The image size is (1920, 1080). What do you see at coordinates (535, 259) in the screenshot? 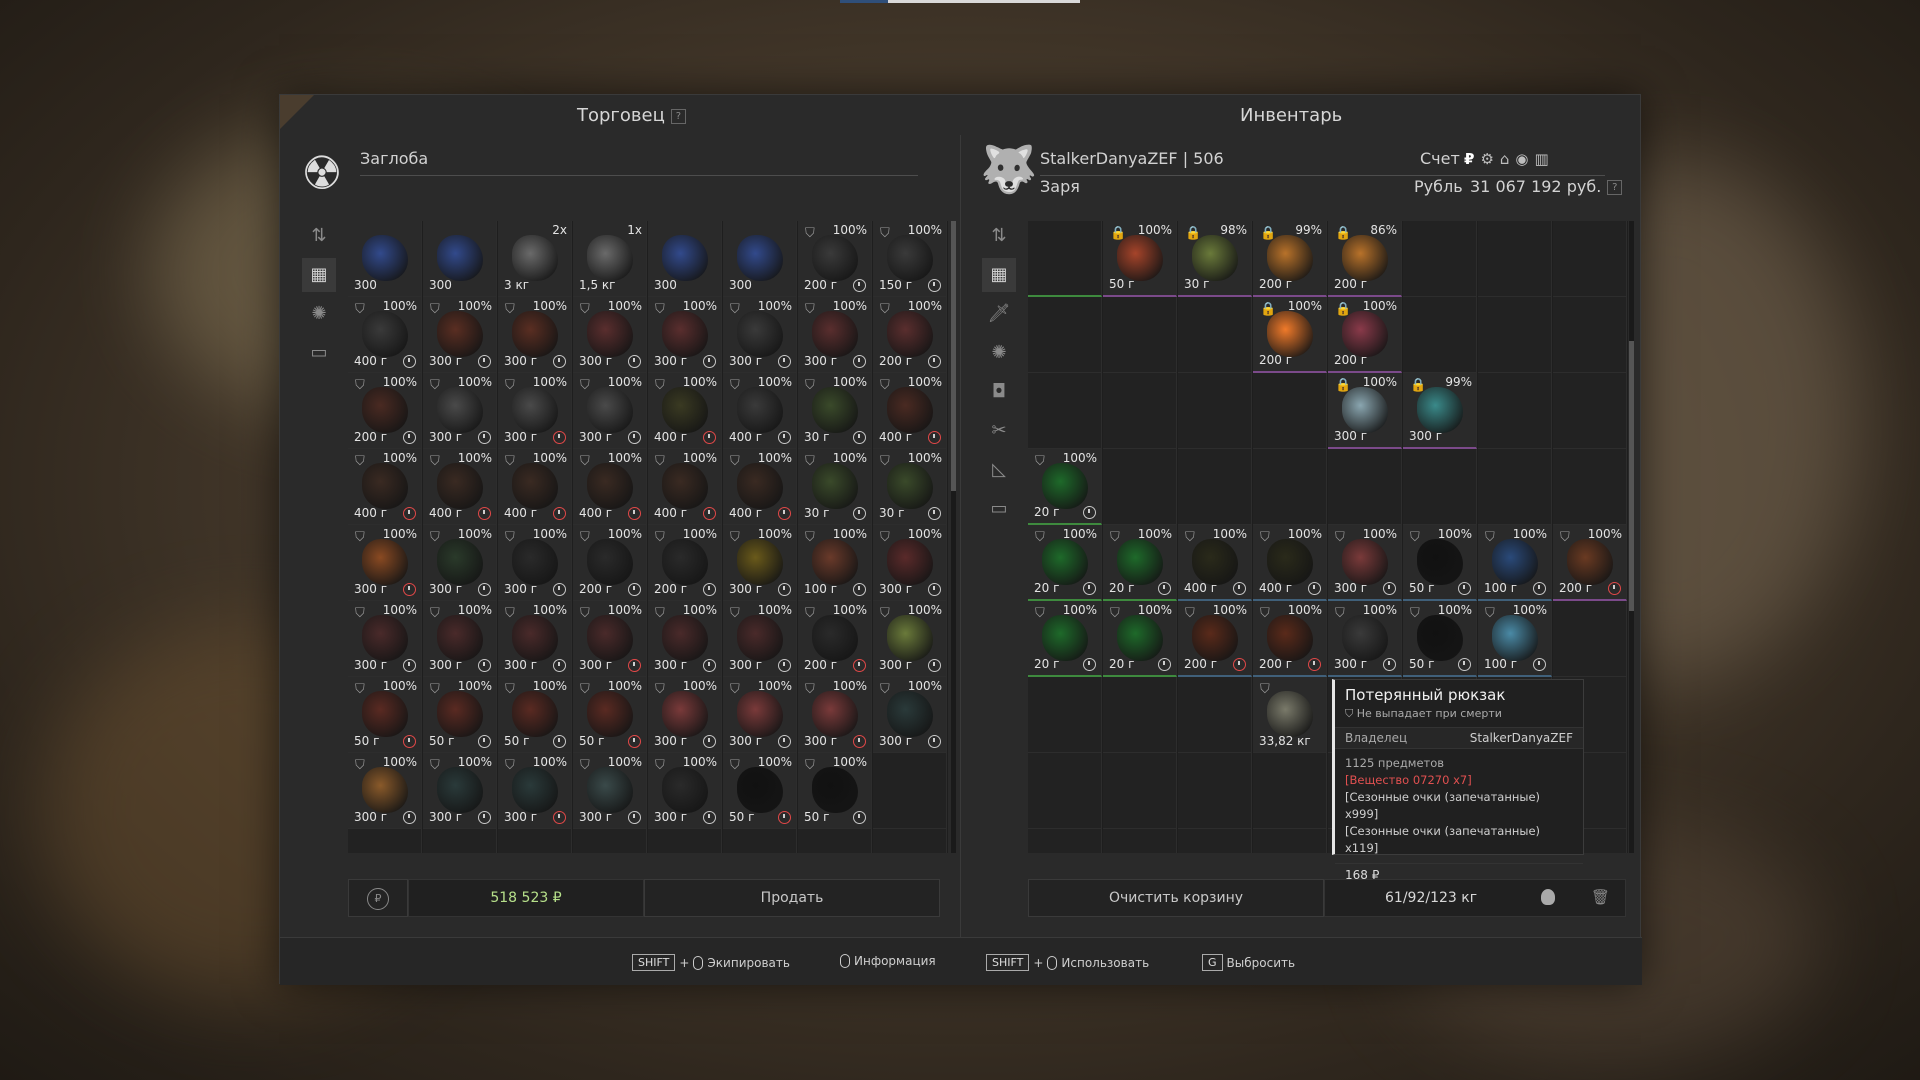
I see `trader-slot: 2x 3 кг` at bounding box center [535, 259].